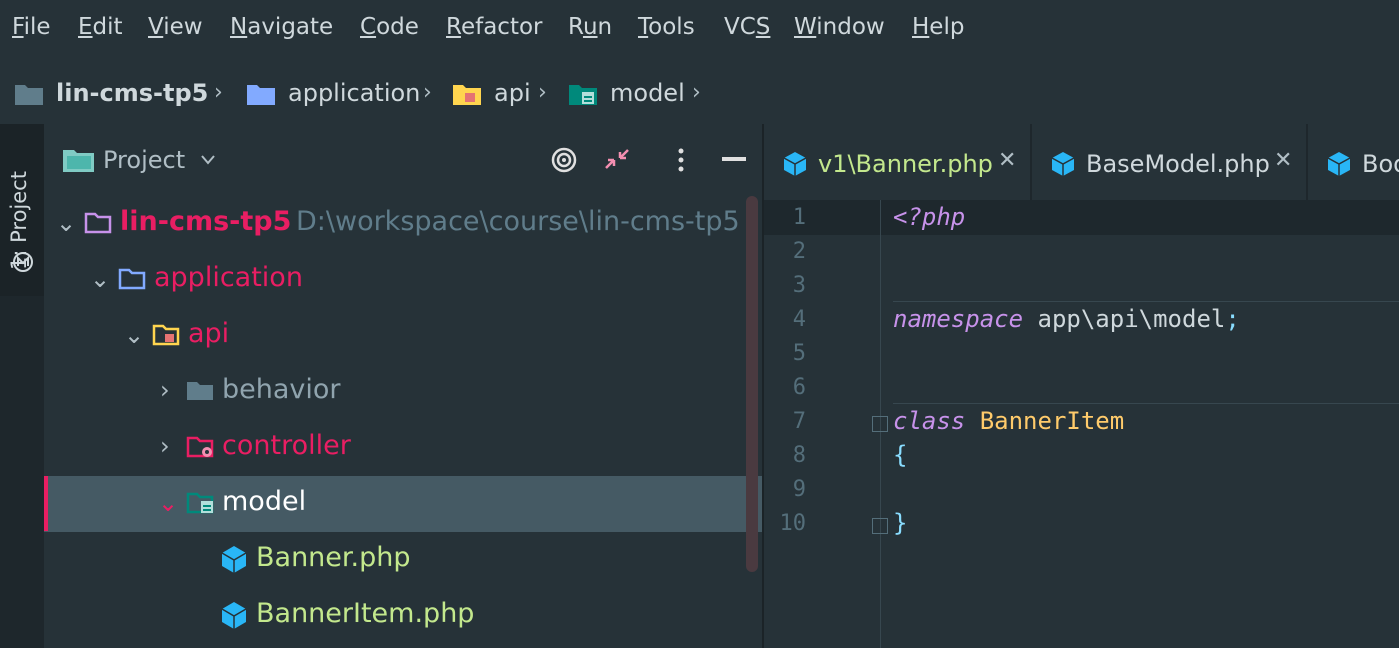 This screenshot has width=1399, height=648. What do you see at coordinates (752, 384) in the screenshot?
I see `tree-scrollbar` at bounding box center [752, 384].